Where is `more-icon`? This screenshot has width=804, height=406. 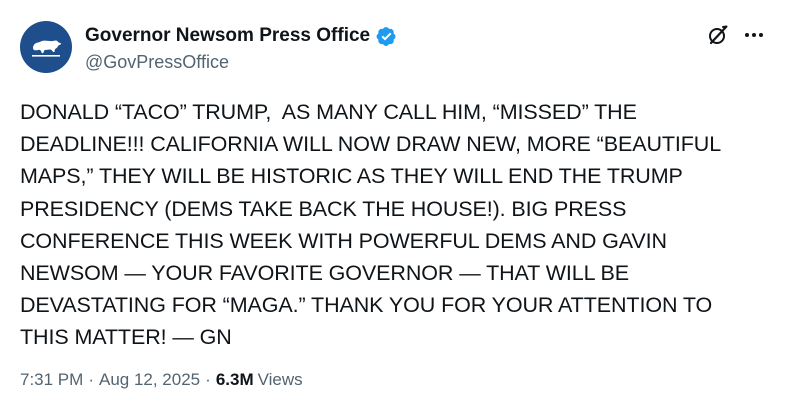
more-icon is located at coordinates (754, 35).